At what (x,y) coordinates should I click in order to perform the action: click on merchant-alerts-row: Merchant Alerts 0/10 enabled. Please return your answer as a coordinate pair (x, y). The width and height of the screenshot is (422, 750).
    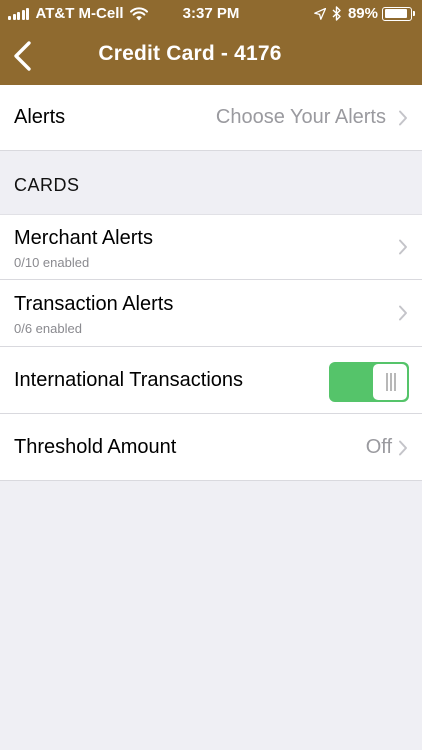
    Looking at the image, I should click on (211, 247).